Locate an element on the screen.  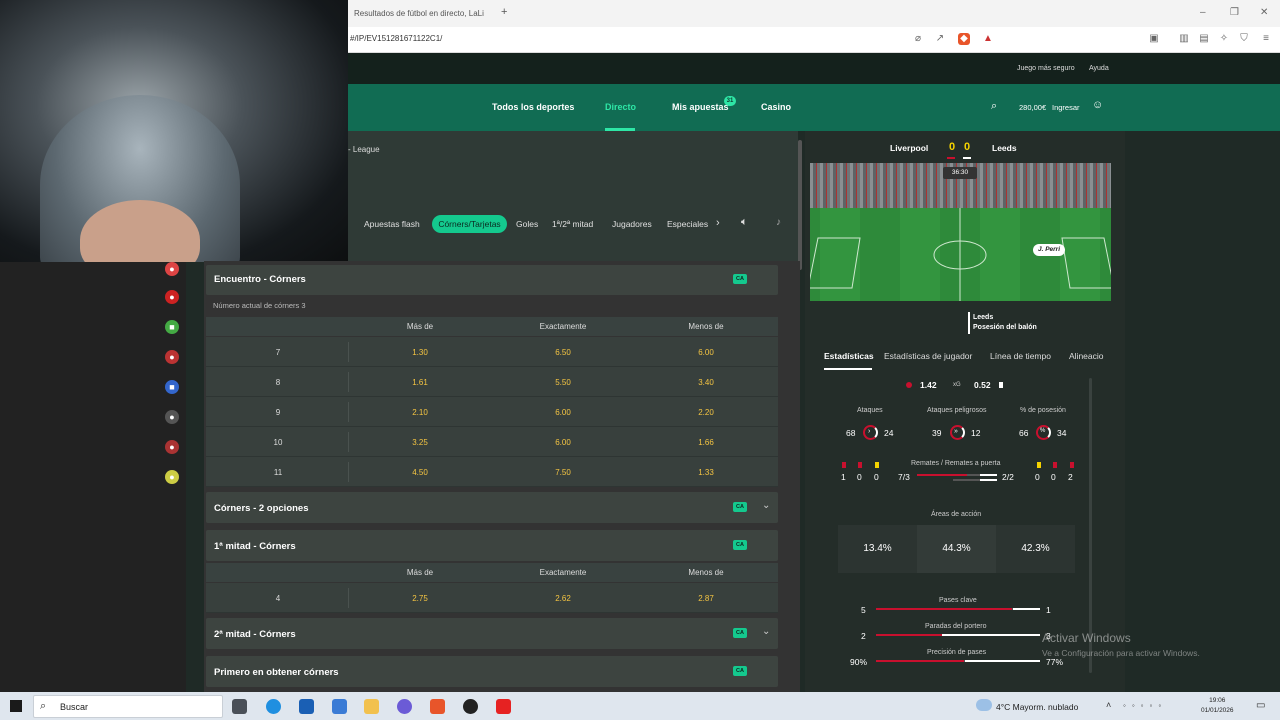
close-icon: ✕ is located at coordinates (1264, 12).